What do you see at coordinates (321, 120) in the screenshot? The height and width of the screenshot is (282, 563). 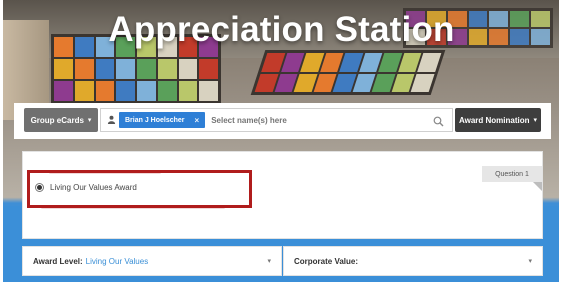 I see `recipient-search-input` at bounding box center [321, 120].